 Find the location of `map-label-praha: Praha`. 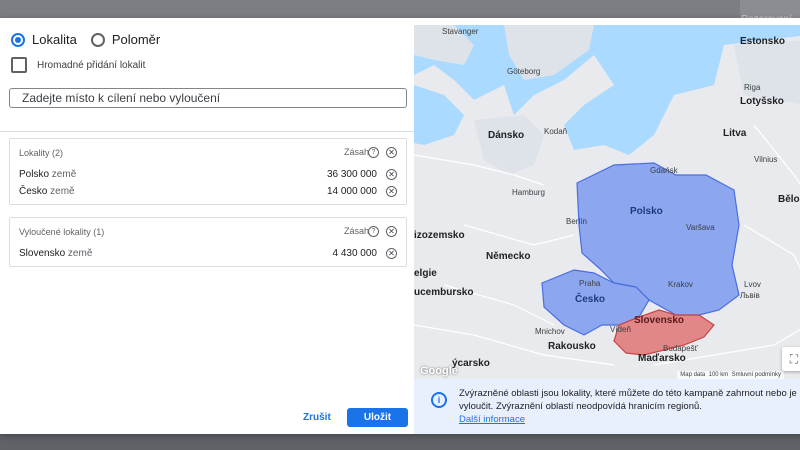

map-label-praha: Praha is located at coordinates (590, 283).